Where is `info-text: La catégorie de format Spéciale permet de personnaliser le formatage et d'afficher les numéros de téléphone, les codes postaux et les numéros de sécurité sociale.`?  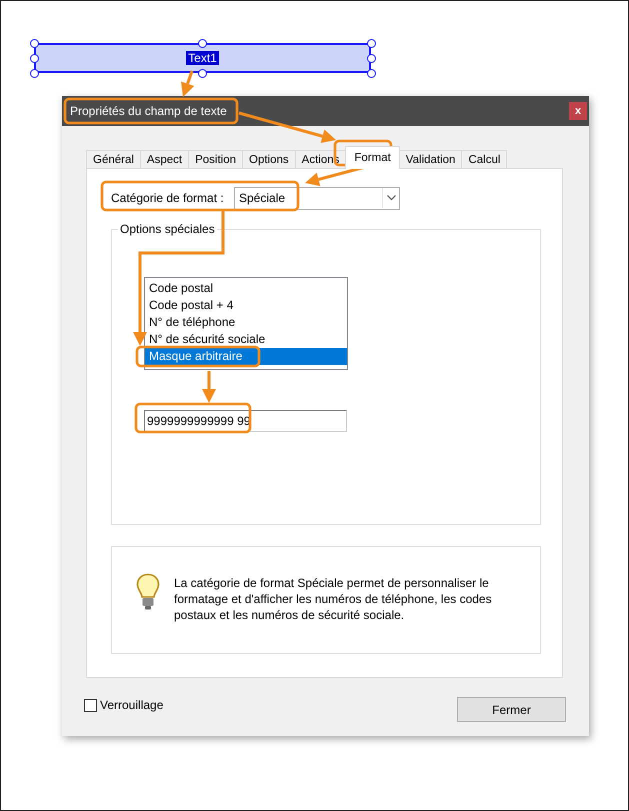 info-text: La catégorie de format Spéciale permet de personnaliser le formatage et d'afficher les numéros de téléphone, les codes postaux et les numéros de sécurité sociale. is located at coordinates (333, 599).